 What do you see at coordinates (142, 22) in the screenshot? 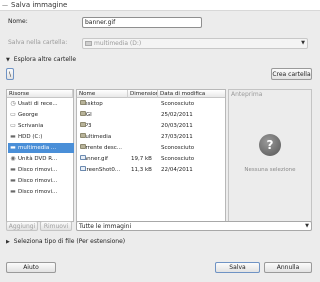
I see `name-input: banner.gif` at bounding box center [142, 22].